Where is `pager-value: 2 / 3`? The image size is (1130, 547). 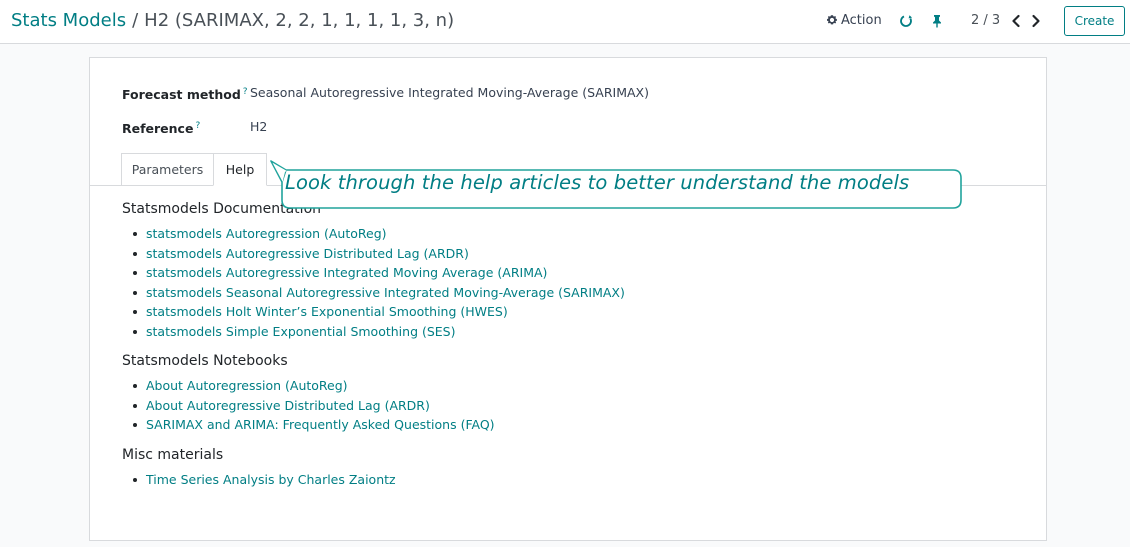 pager-value: 2 / 3 is located at coordinates (985, 21).